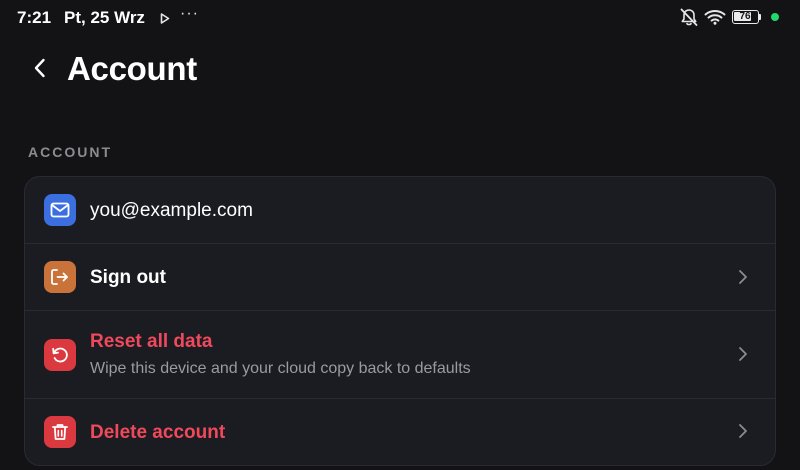 Image resolution: width=800 pixels, height=470 pixels. What do you see at coordinates (128, 277) in the screenshot?
I see `sign-out-label: Sign out` at bounding box center [128, 277].